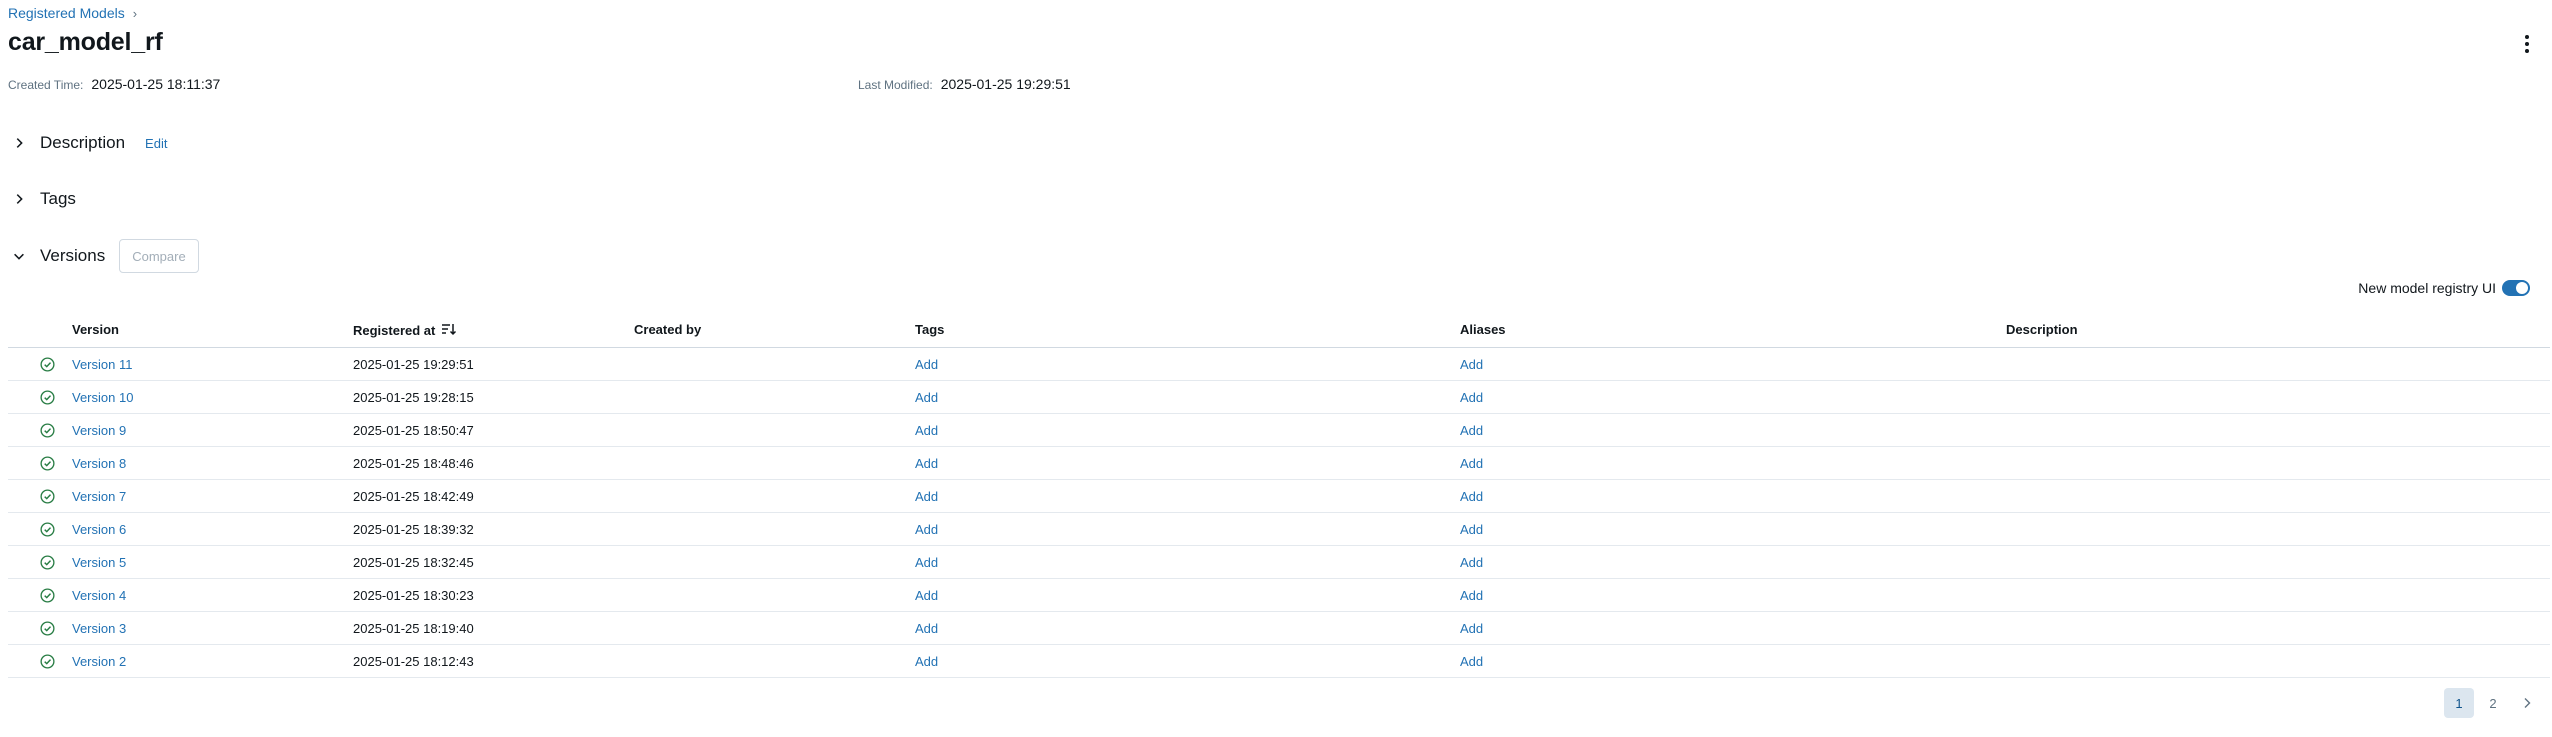 The width and height of the screenshot is (2552, 737). What do you see at coordinates (413, 463) in the screenshot?
I see `registered-at-cell: 2025-01-25 18:48:46` at bounding box center [413, 463].